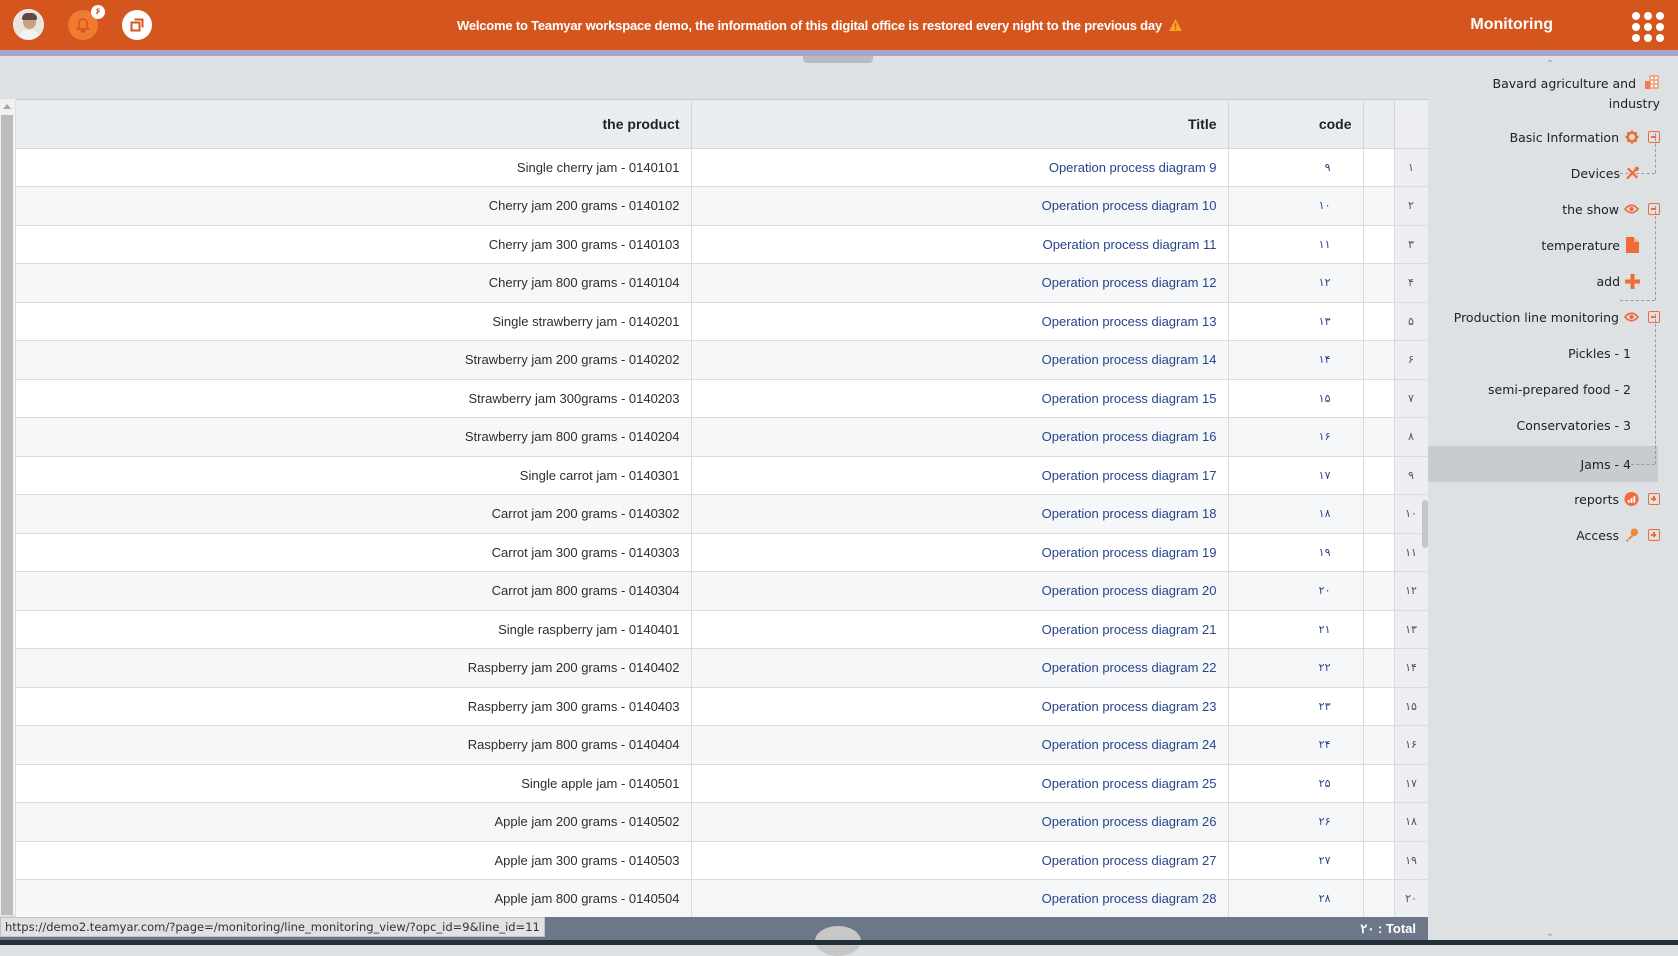  Describe the element at coordinates (7, 515) in the screenshot. I see `scrollbar-thumb` at that location.